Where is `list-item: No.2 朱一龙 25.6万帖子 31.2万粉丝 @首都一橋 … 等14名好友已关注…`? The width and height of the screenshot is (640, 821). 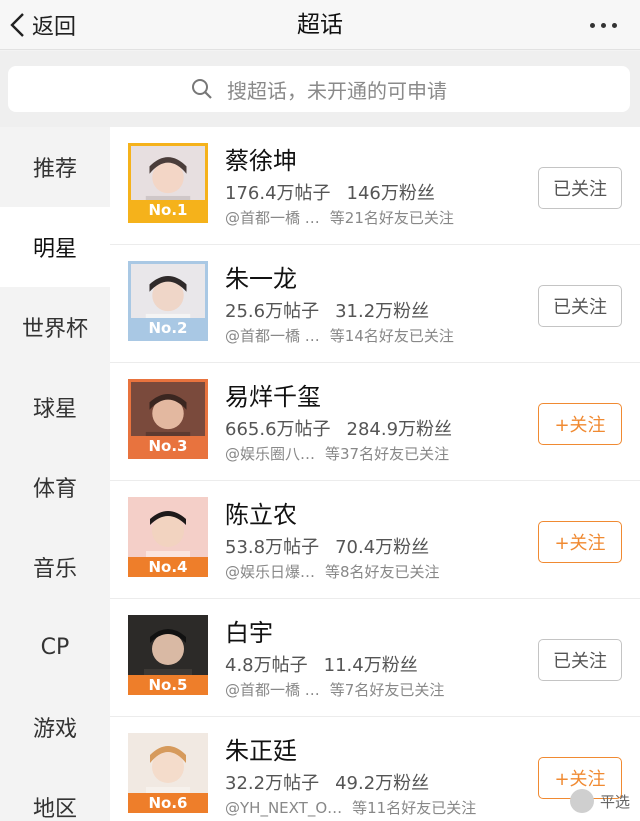 list-item: No.2 朱一龙 25.6万帖子 31.2万粉丝 @首都一橋 … 等14名好友已关注… is located at coordinates (375, 304).